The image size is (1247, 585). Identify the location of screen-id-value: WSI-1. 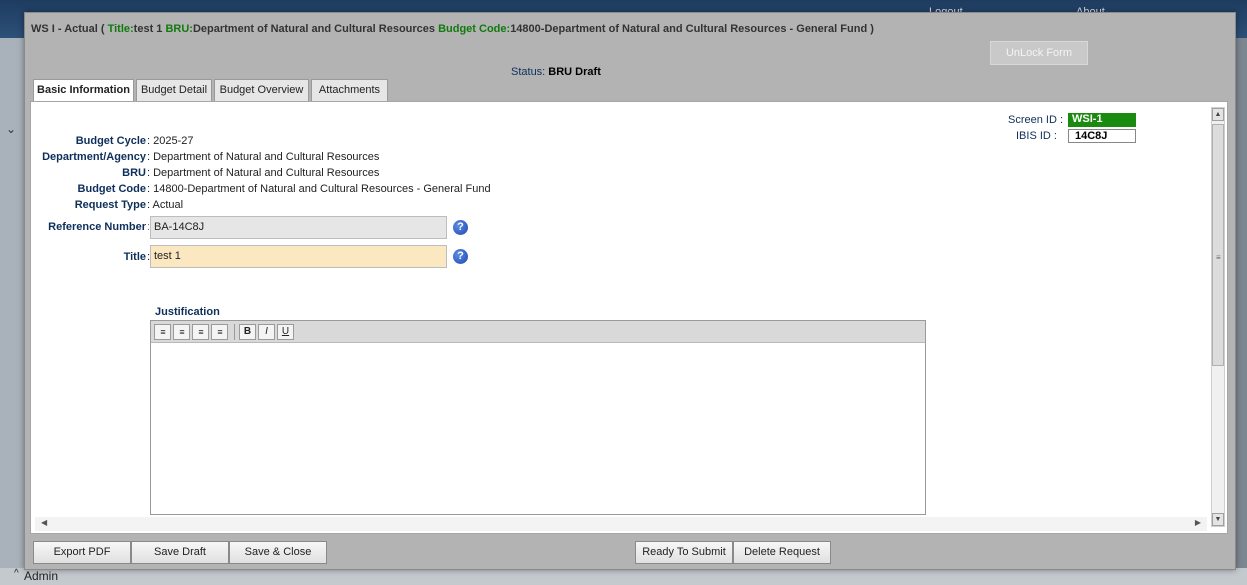
(1102, 120).